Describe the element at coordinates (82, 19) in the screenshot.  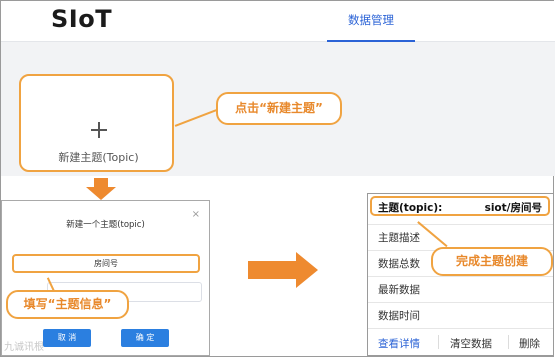
I see `siot-logo: SIoT` at that location.